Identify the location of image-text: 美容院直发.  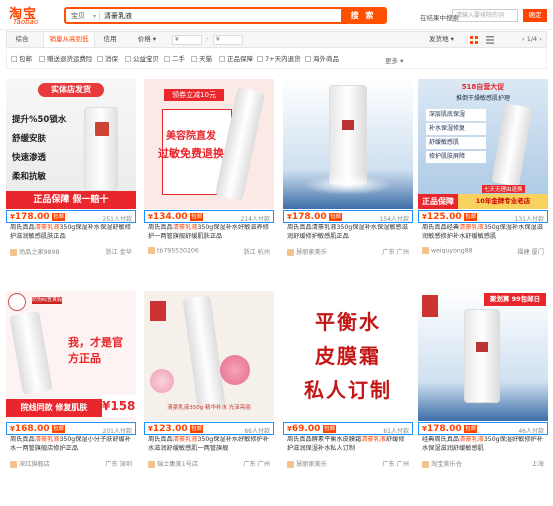
(191, 136).